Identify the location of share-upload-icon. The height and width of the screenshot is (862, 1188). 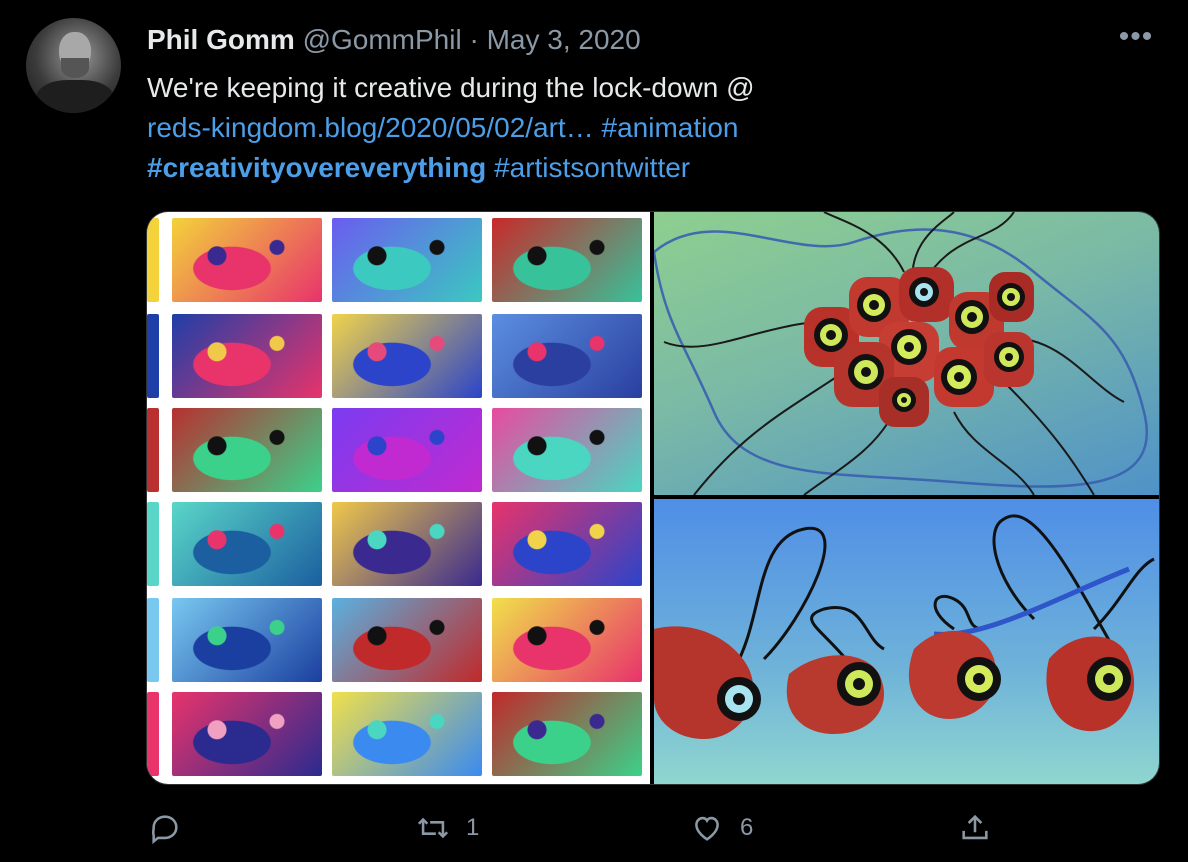
(975, 827).